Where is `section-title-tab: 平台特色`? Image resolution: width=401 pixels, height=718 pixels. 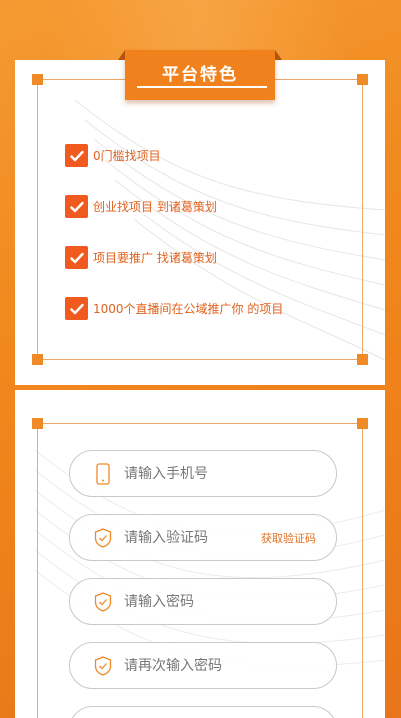 section-title-tab: 平台特色 is located at coordinates (200, 75).